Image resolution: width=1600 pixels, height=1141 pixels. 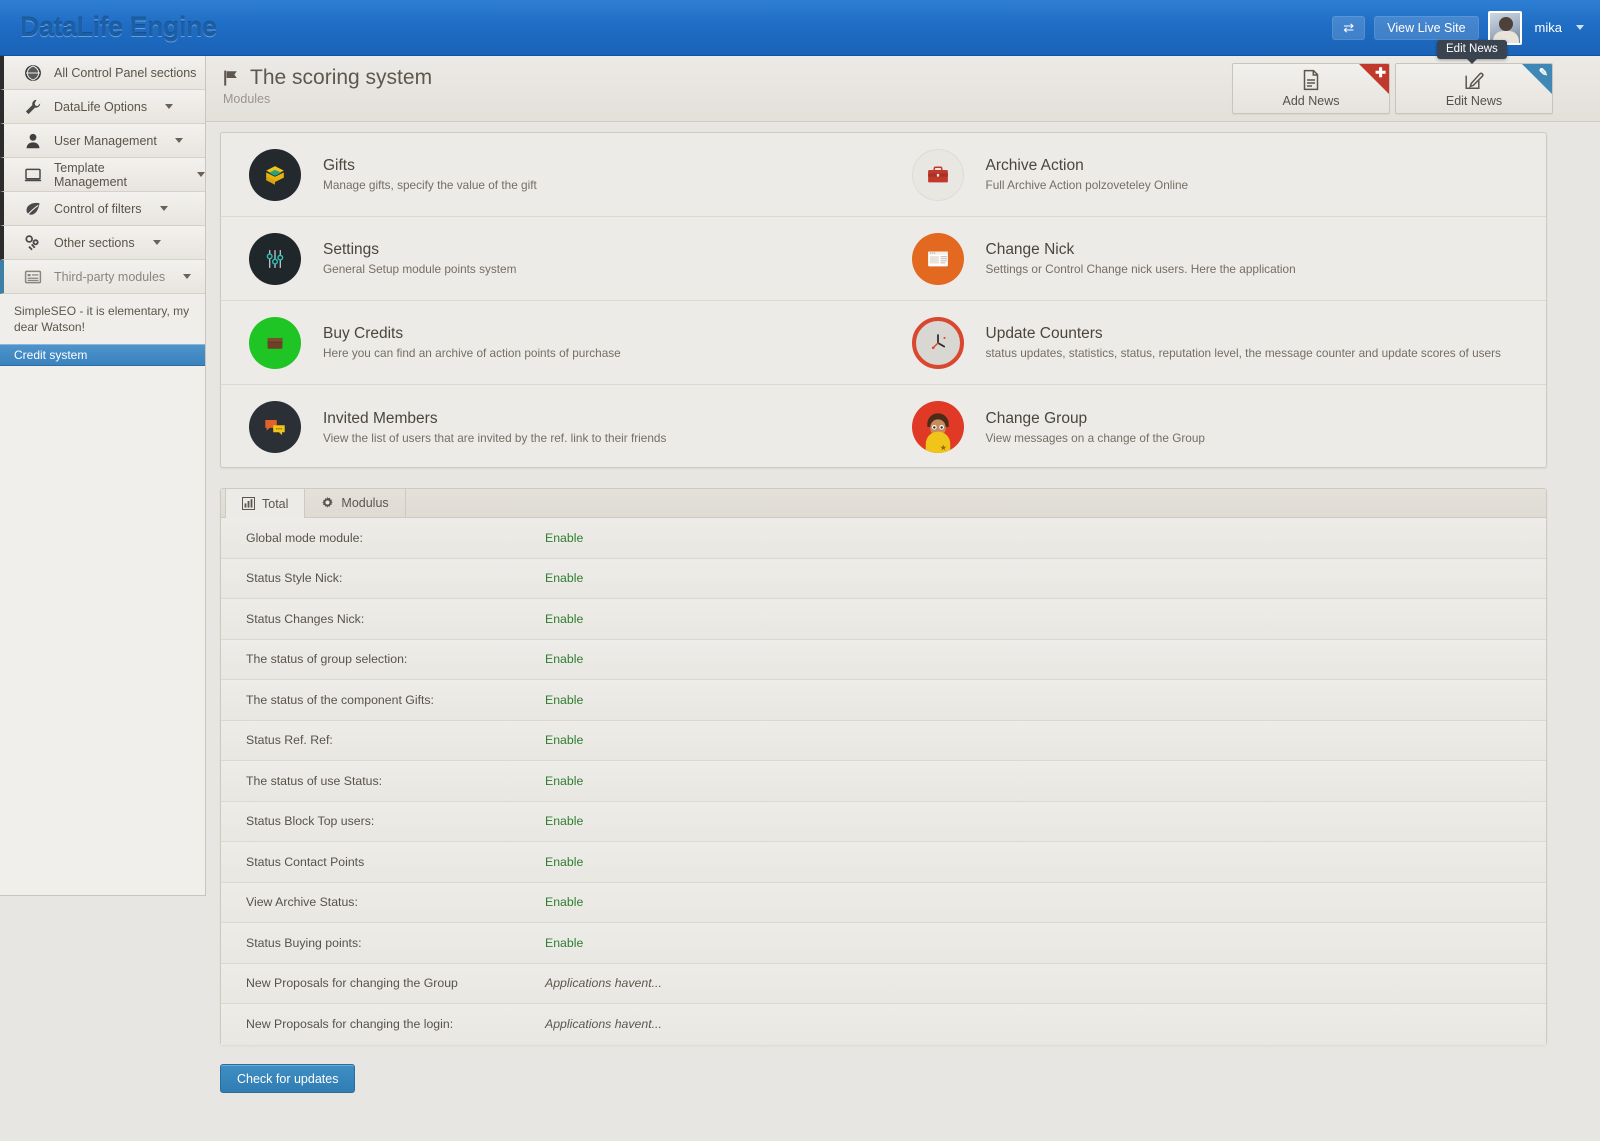 I want to click on table-row: View Archive Status: Enable, so click(x=883, y=902).